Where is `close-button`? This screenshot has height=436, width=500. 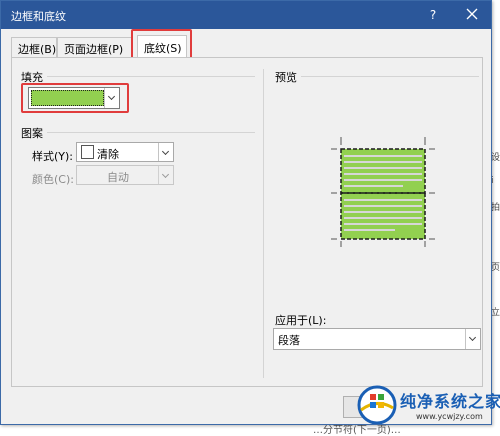
close-button is located at coordinates (472, 14).